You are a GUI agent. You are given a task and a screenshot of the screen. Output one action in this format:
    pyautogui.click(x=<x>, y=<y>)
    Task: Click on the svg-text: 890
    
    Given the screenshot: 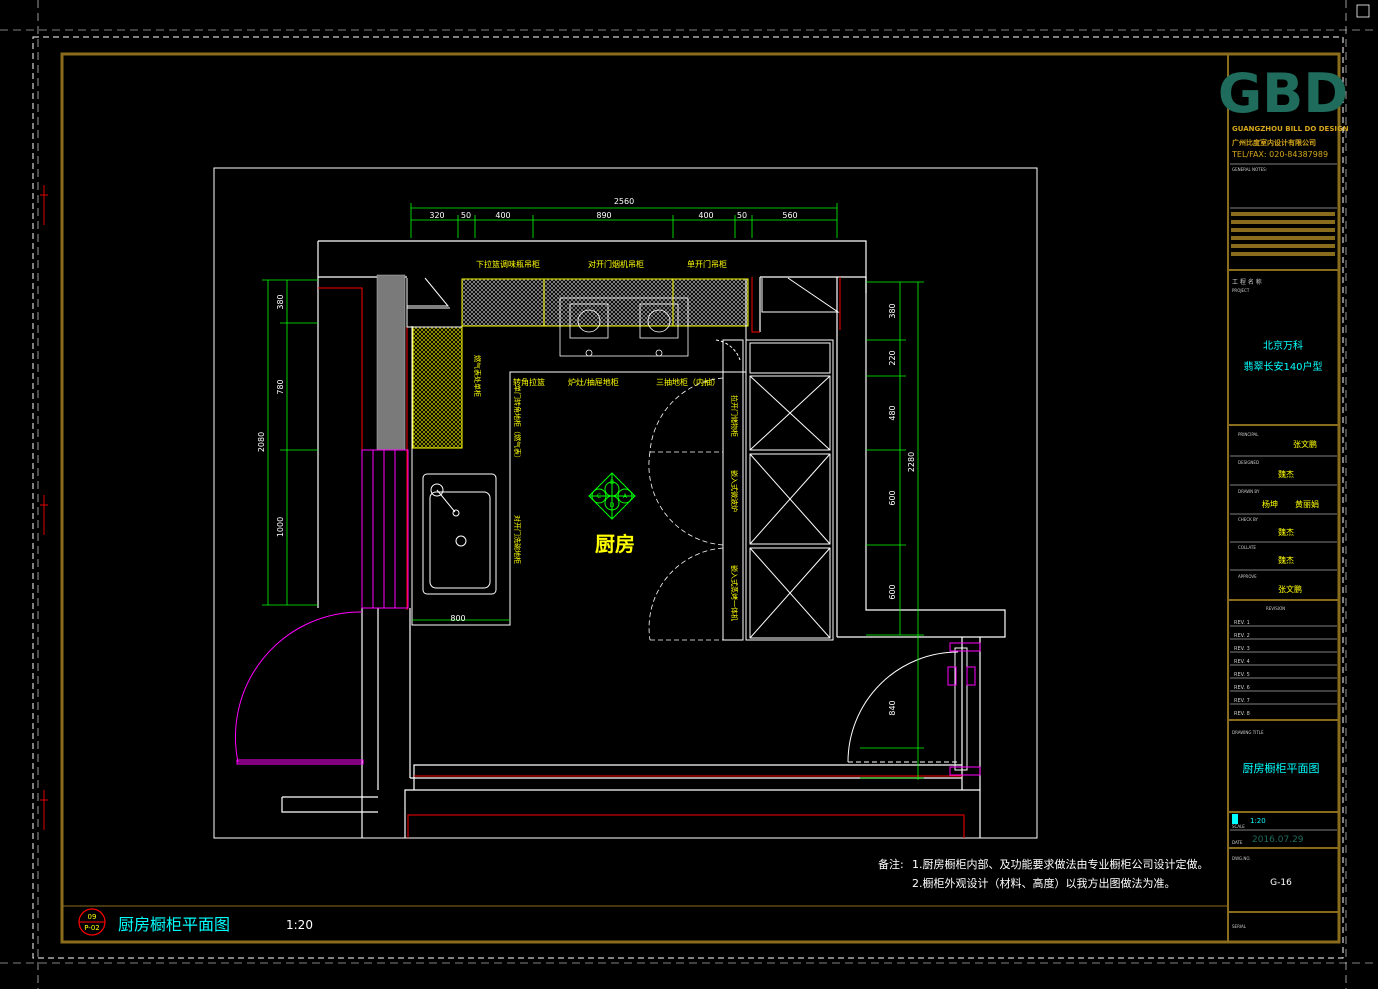 What is the action you would take?
    pyautogui.click(x=603, y=215)
    